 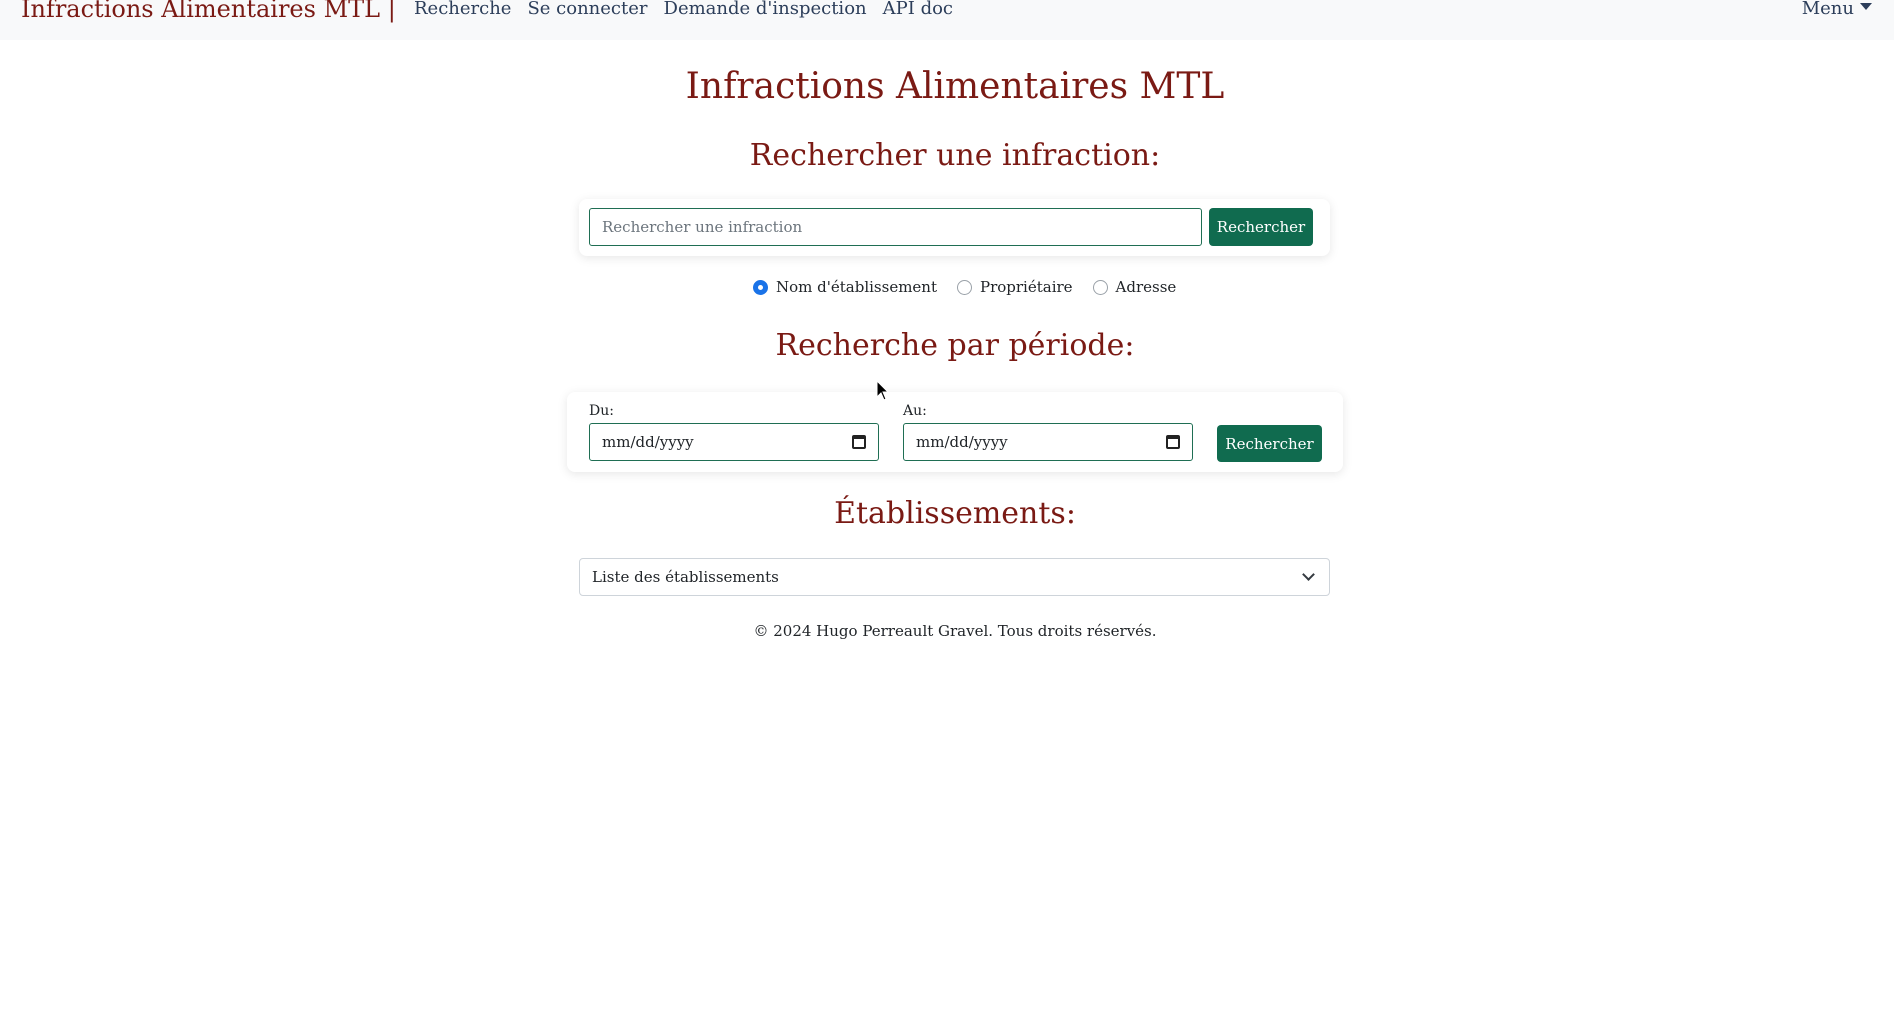 I want to click on date-from-input: mm/dd/yyyy, so click(x=734, y=442).